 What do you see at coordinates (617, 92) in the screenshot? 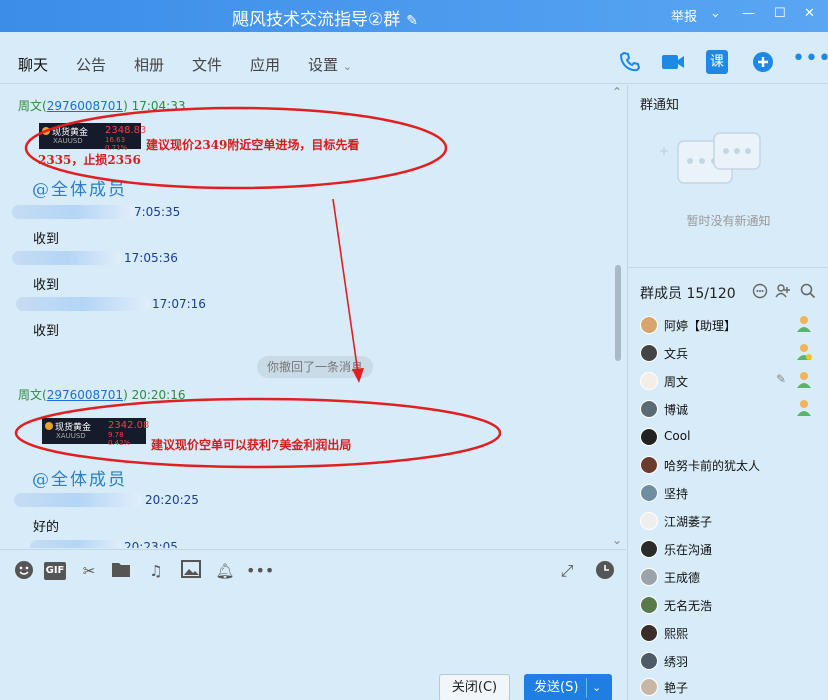
I see `scroll-up-icon: ⌃` at bounding box center [617, 92].